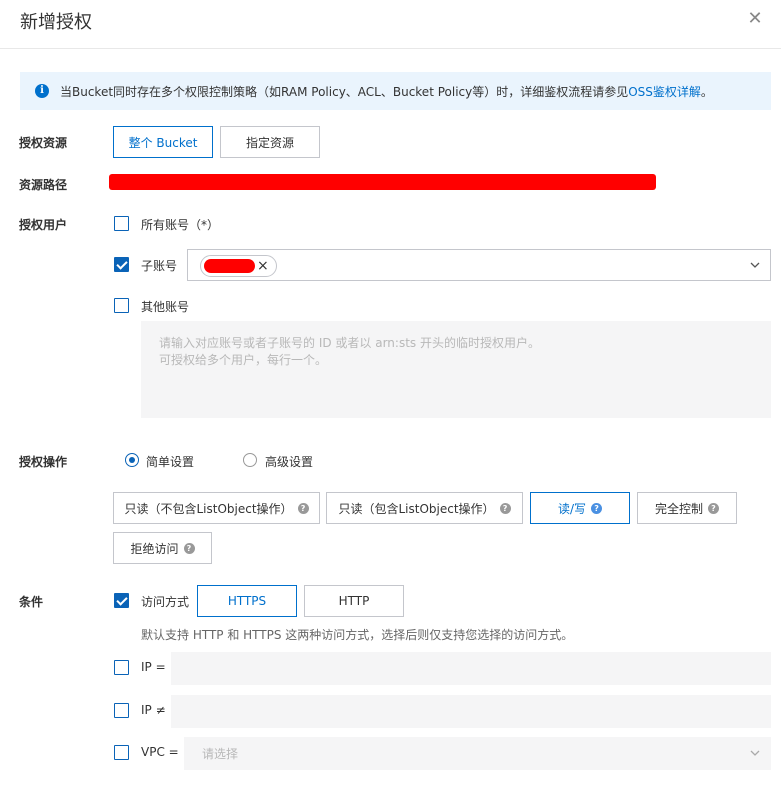  Describe the element at coordinates (121, 305) in the screenshot. I see `other-accounts-checkbox` at that location.